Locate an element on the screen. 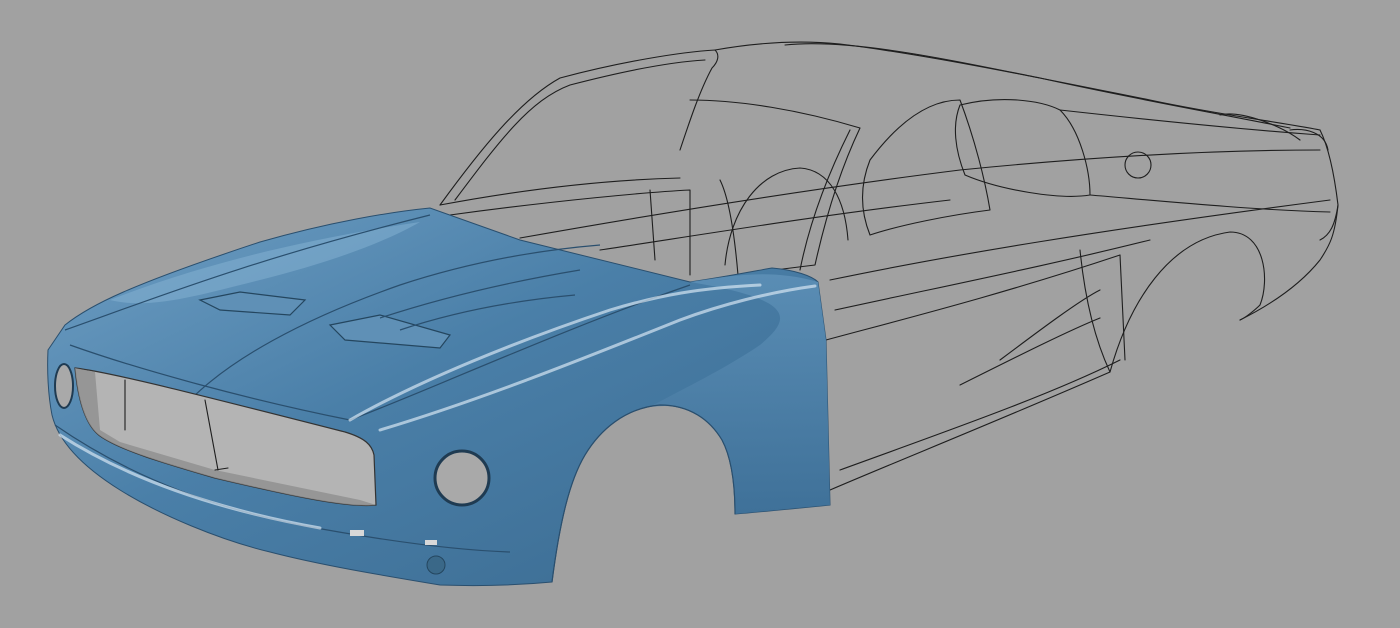  roof-line is located at coordinates (1017, 86).